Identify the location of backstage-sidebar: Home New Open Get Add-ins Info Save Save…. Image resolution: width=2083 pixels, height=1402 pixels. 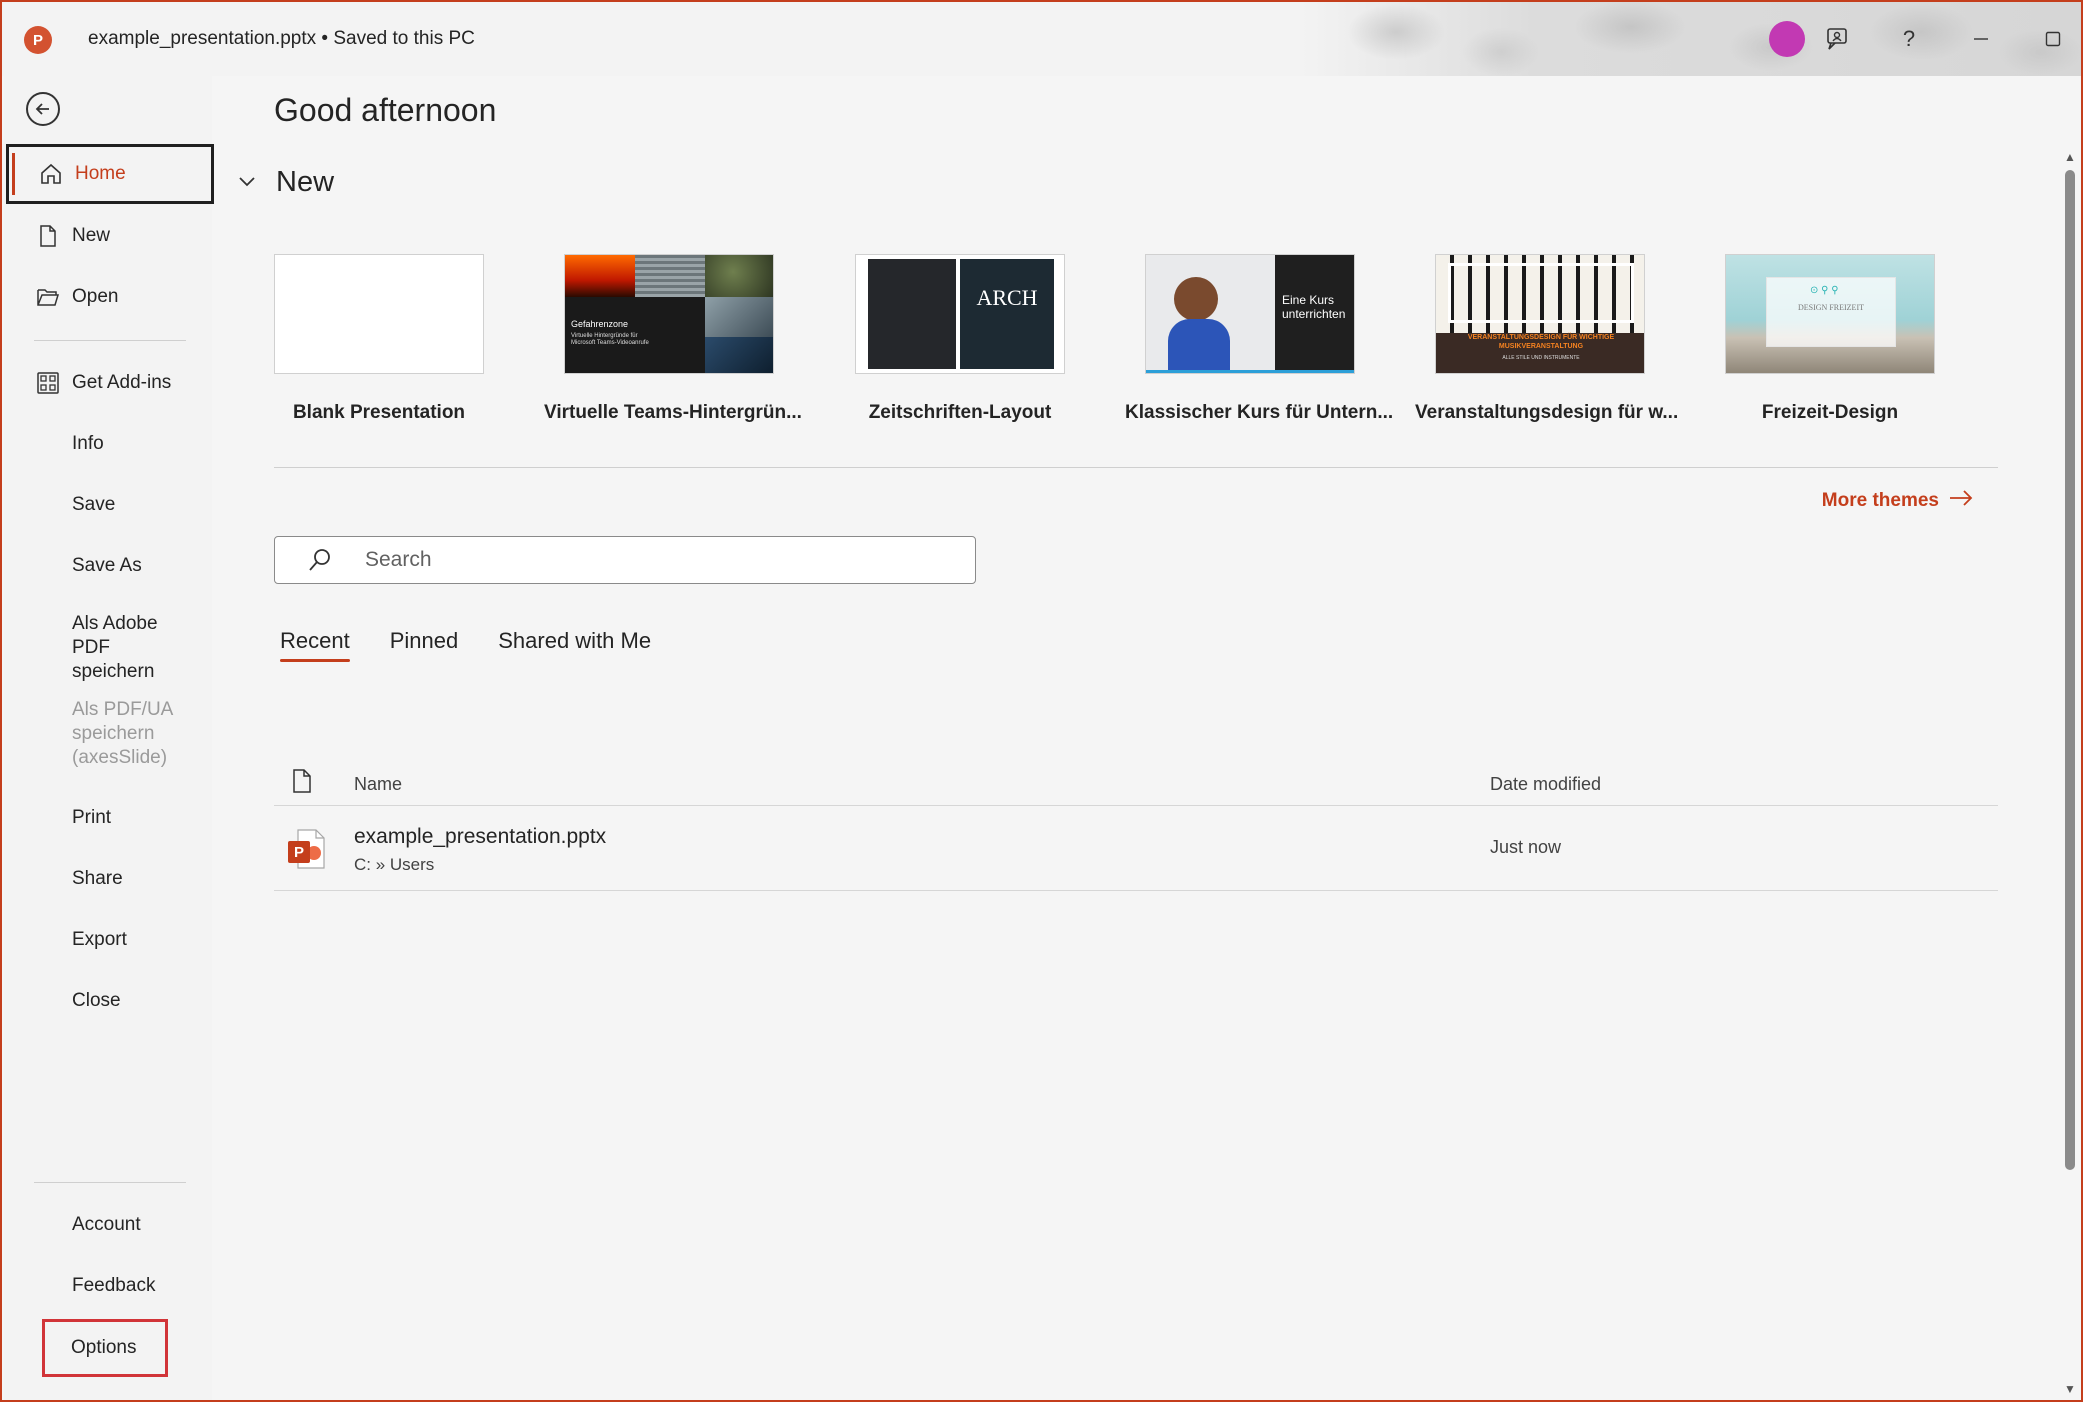
(109, 738).